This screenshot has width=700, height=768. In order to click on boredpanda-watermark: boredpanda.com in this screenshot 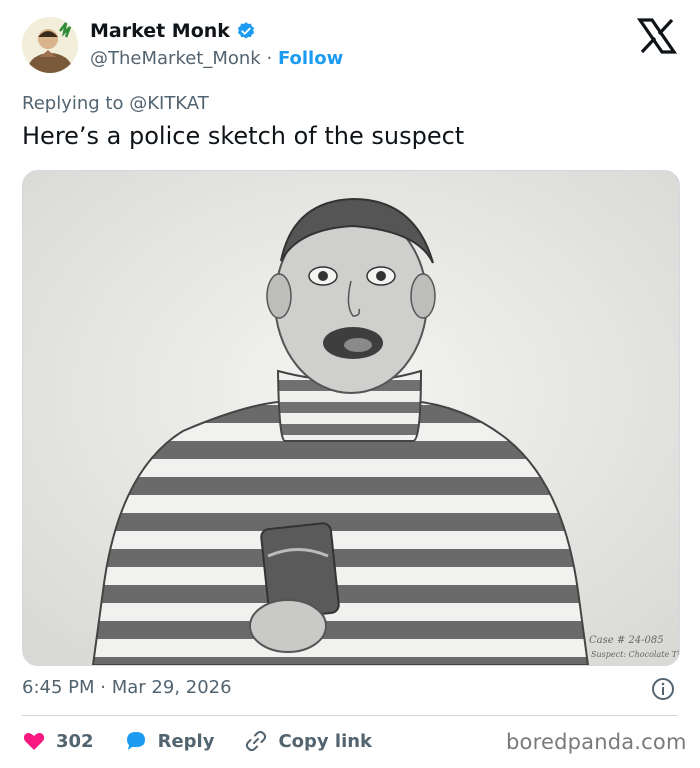, I will do `click(596, 742)`.